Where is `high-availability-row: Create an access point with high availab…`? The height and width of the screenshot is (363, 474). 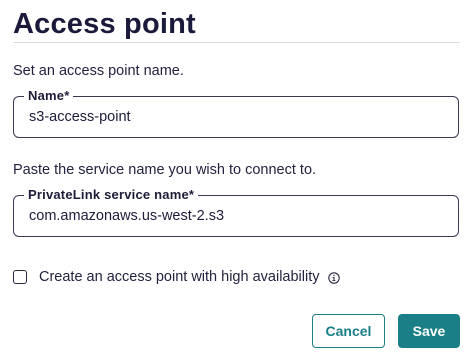 high-availability-row: Create an access point with high availab… is located at coordinates (177, 277).